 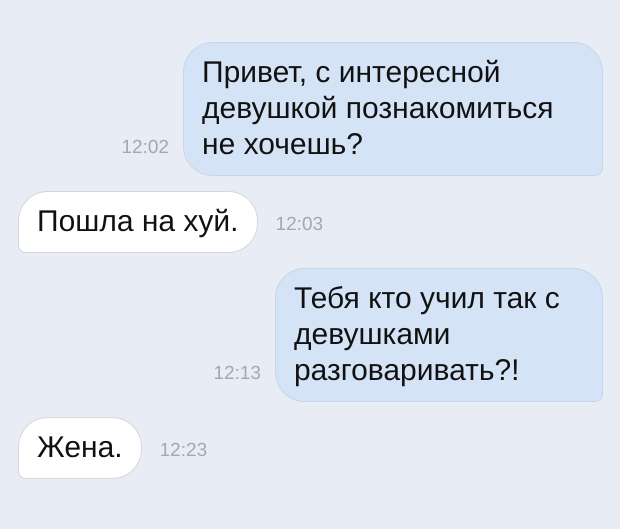 I want to click on message-time: 12:03, so click(x=300, y=224).